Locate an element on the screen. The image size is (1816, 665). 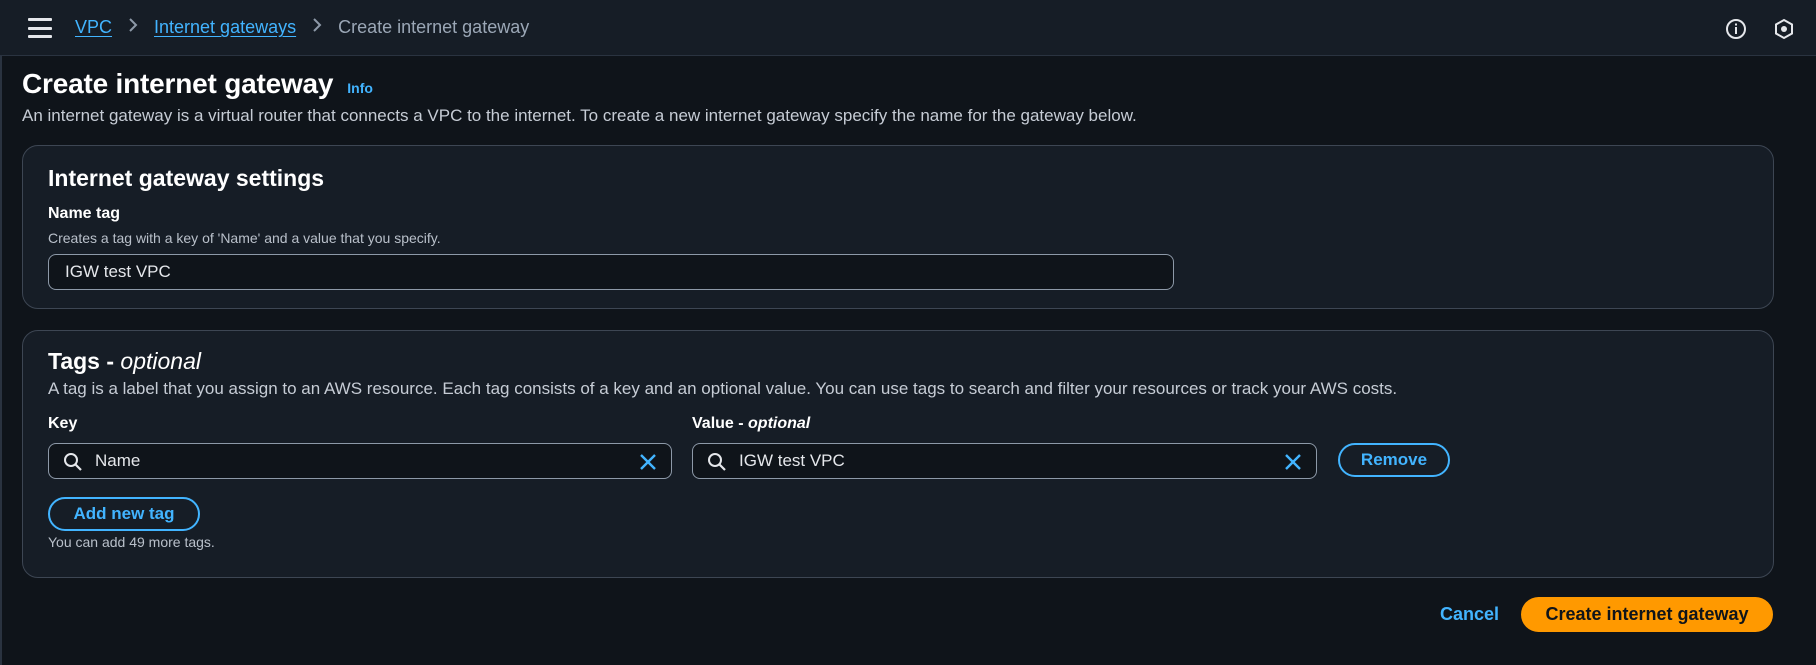
tag-value-label: Value - optional is located at coordinates (751, 424).